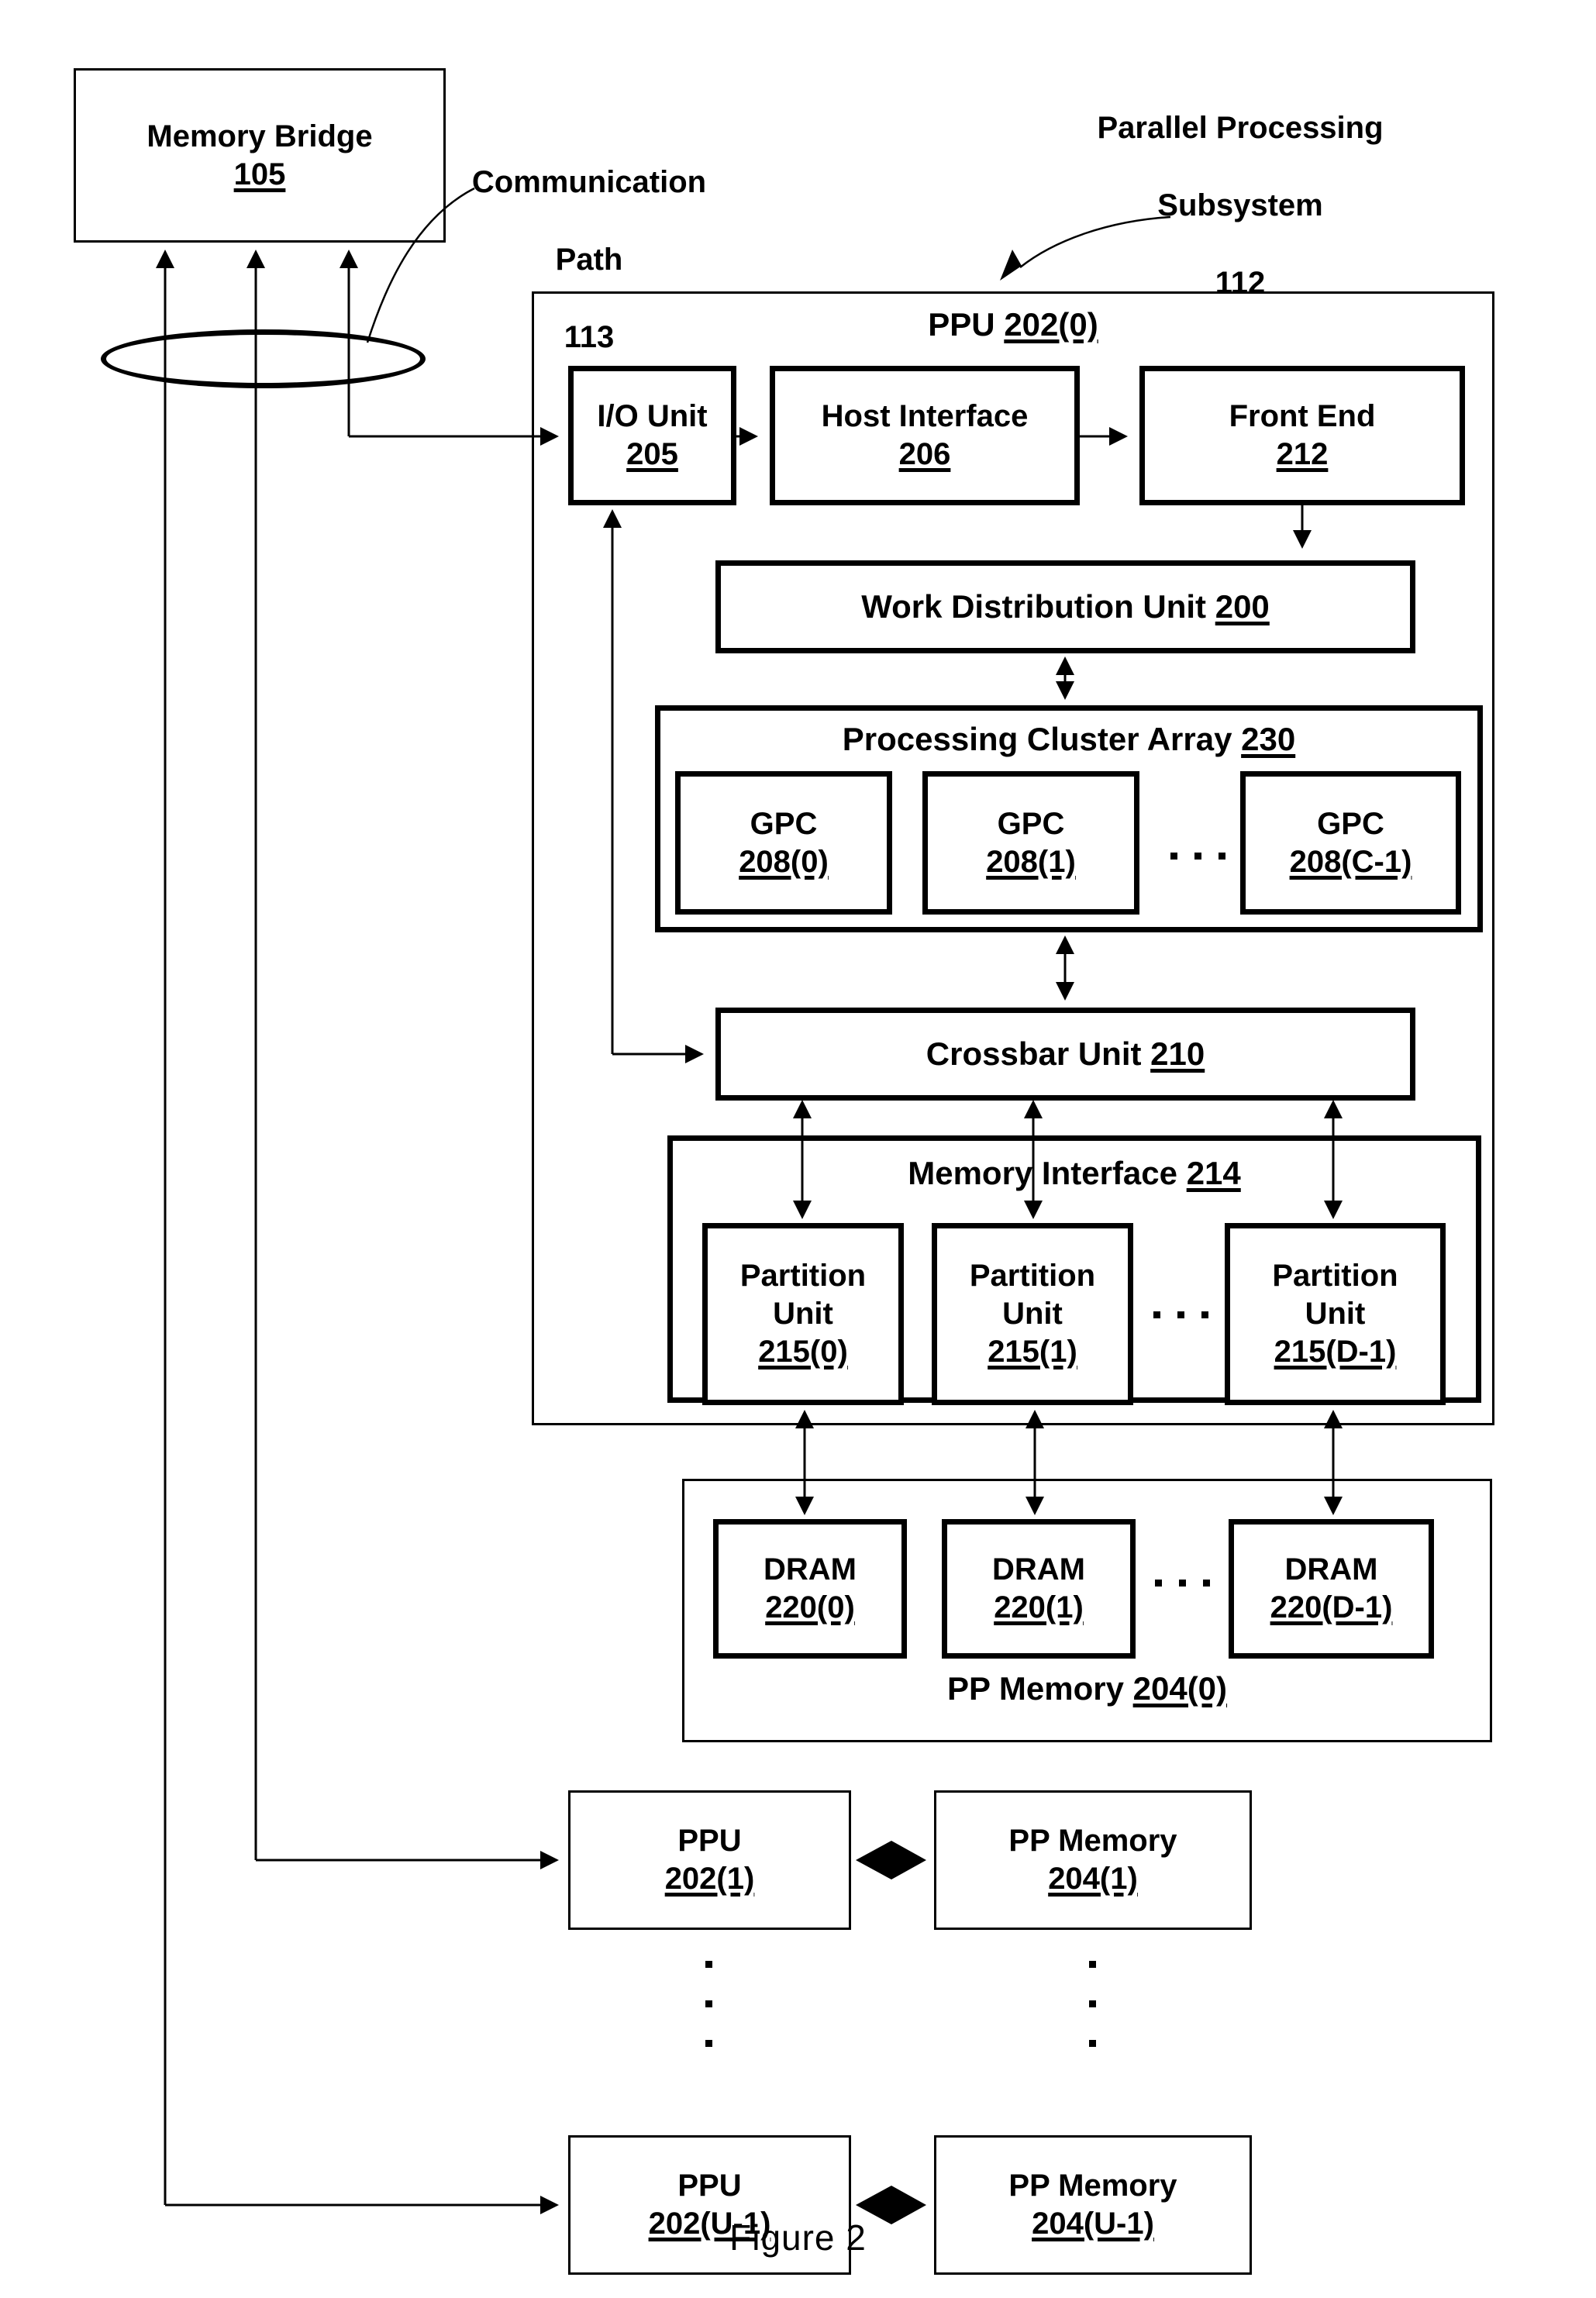 Image resolution: width=1596 pixels, height=2298 pixels. I want to click on partition-unit-1-line2: Unit, so click(1032, 1314).